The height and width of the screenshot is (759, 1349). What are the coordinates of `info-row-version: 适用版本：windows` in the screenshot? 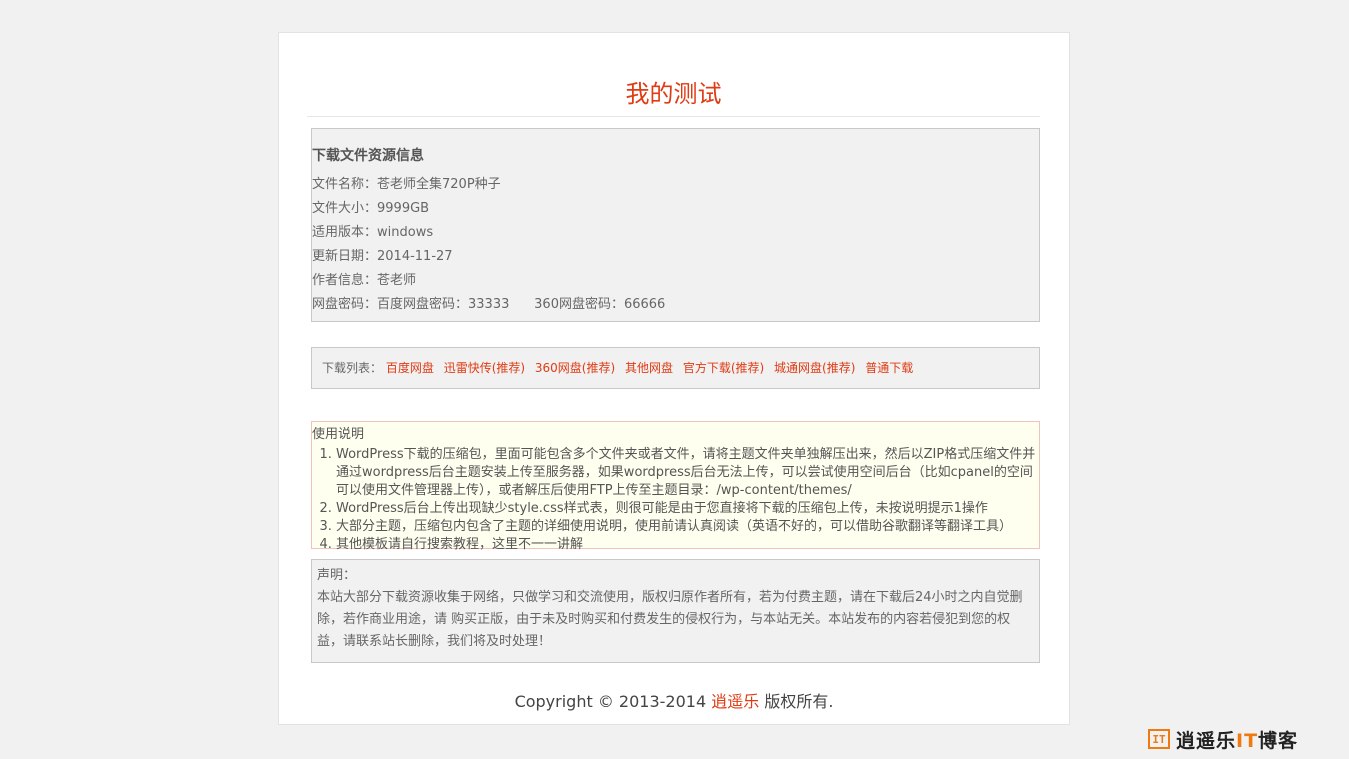 It's located at (373, 232).